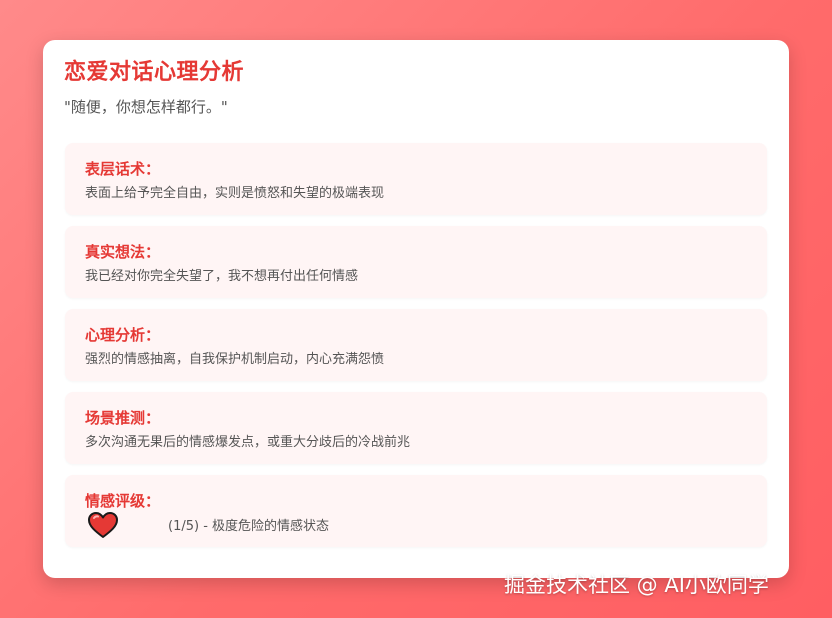 This screenshot has width=832, height=618. What do you see at coordinates (123, 335) in the screenshot?
I see `section-label: 心理分析：` at bounding box center [123, 335].